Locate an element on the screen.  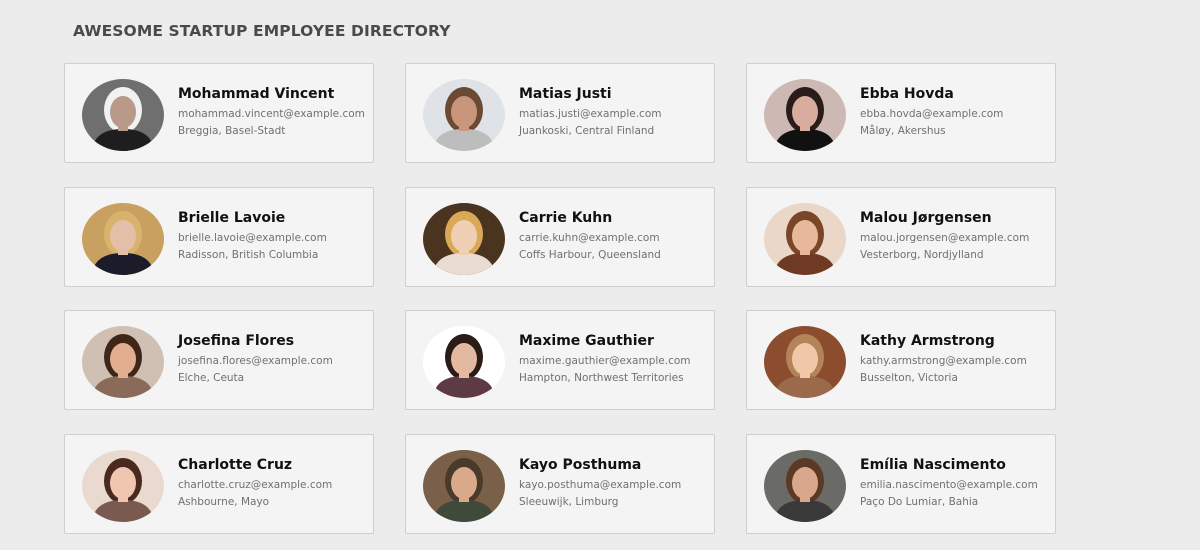
employee-location: Sleeuwijk, Limburg is located at coordinates (569, 501).